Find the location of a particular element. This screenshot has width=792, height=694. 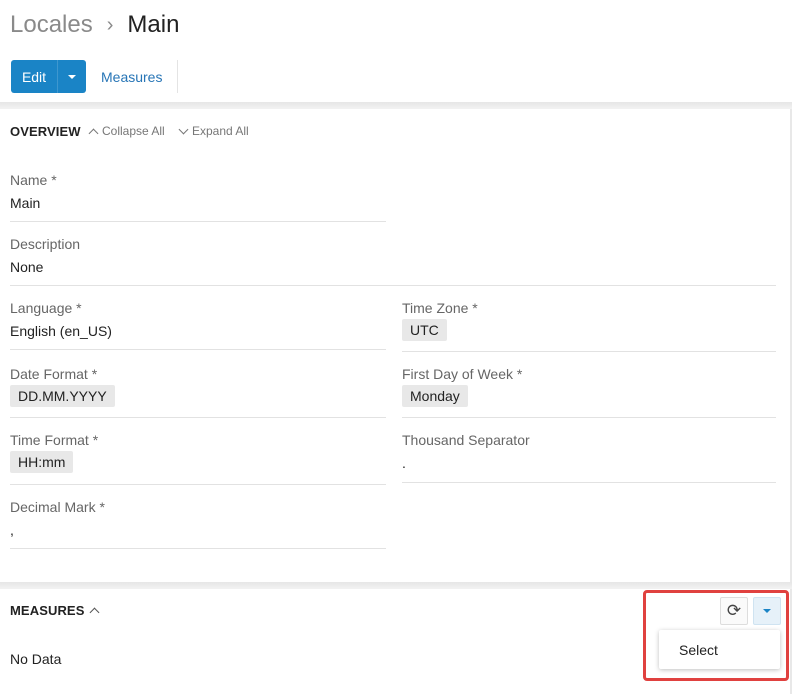

overview-section-title: OVERVIEW is located at coordinates (45, 131).